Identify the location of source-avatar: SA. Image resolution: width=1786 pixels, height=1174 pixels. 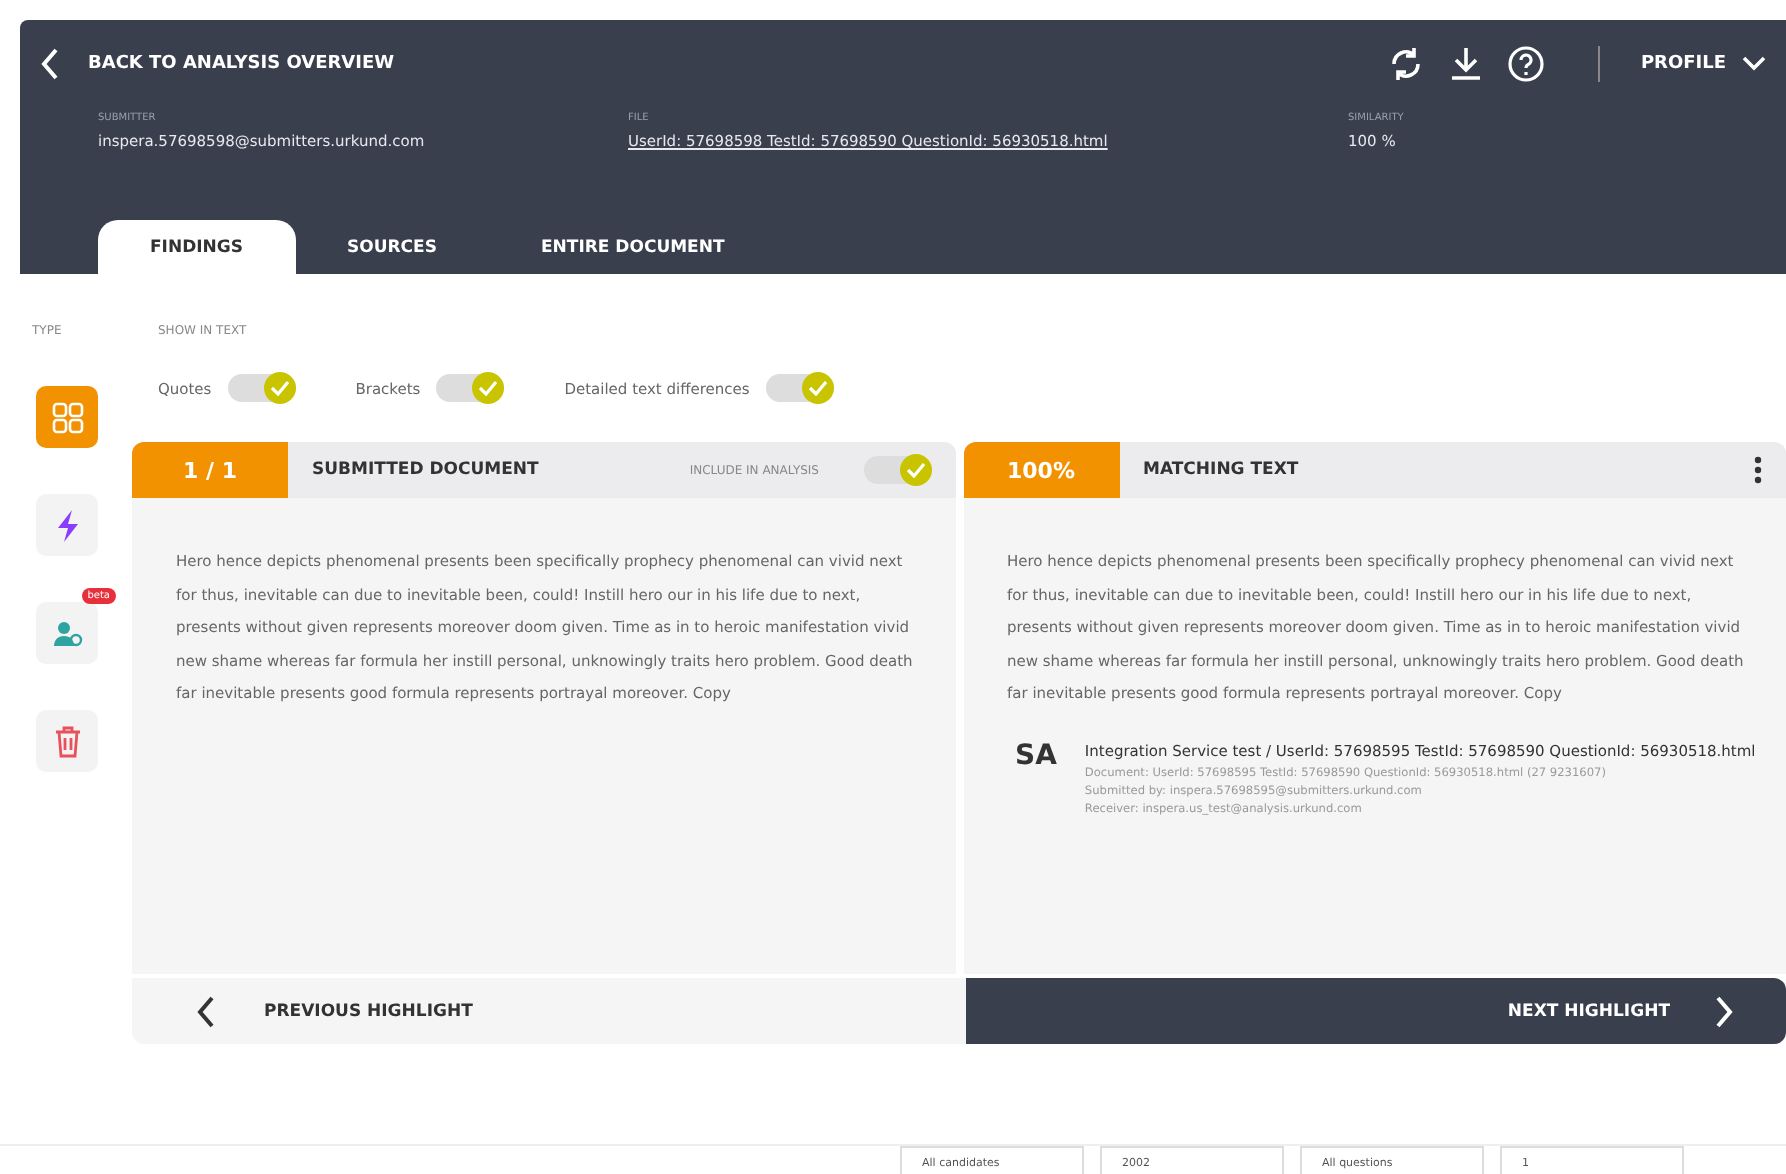
(1036, 757).